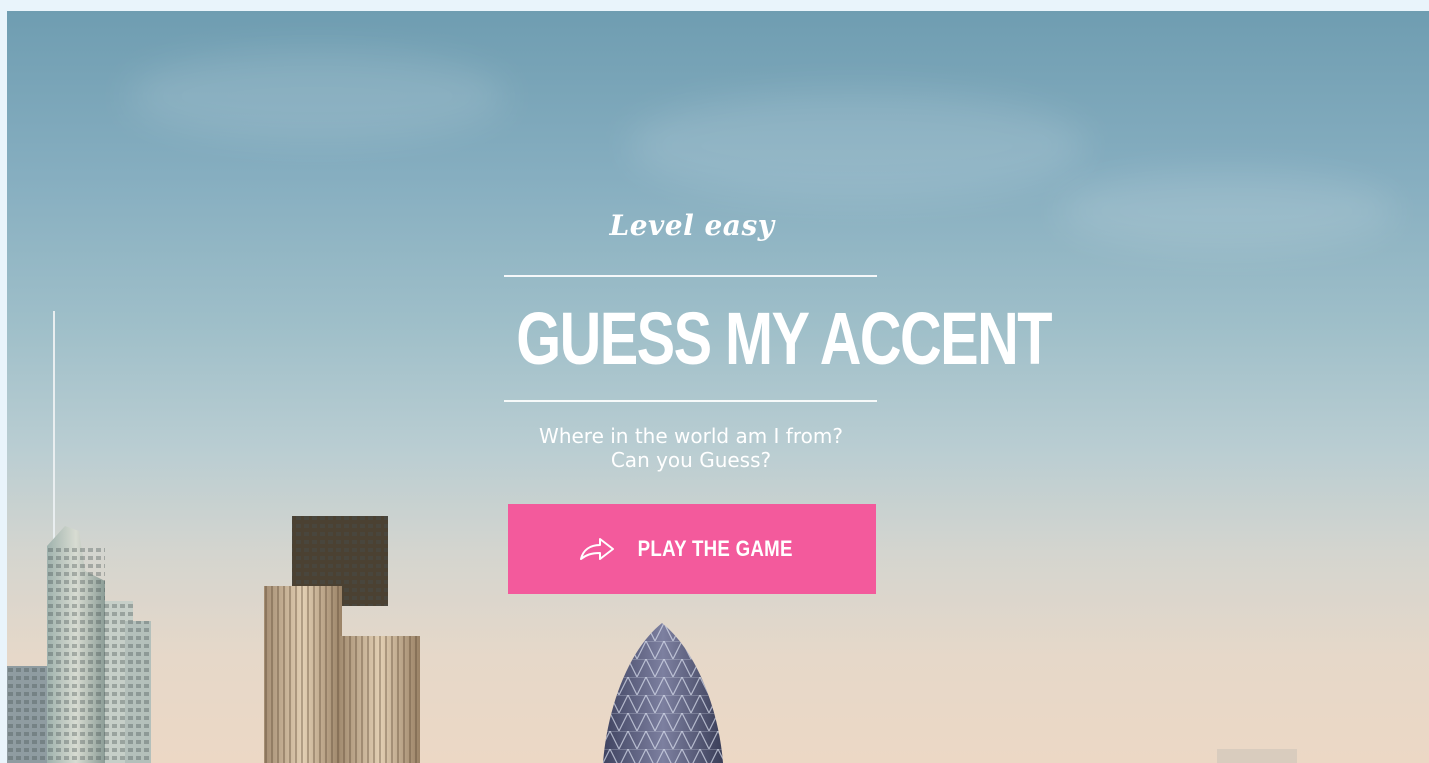 The image size is (1429, 763). I want to click on play-game-button: PLAY THE GAME, so click(692, 549).